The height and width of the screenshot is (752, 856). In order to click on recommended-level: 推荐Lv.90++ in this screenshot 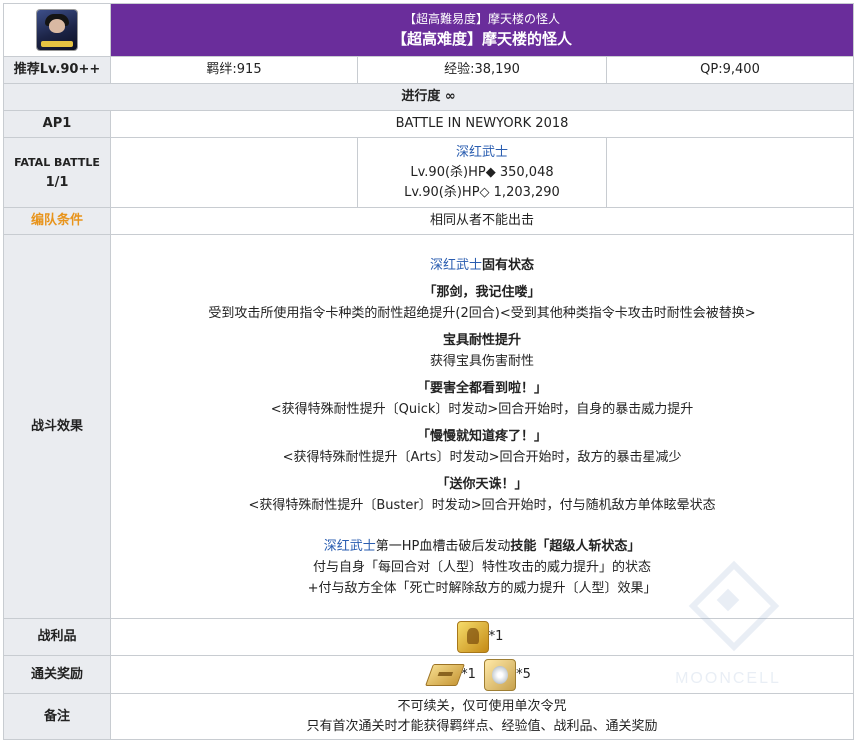, I will do `click(57, 70)`.